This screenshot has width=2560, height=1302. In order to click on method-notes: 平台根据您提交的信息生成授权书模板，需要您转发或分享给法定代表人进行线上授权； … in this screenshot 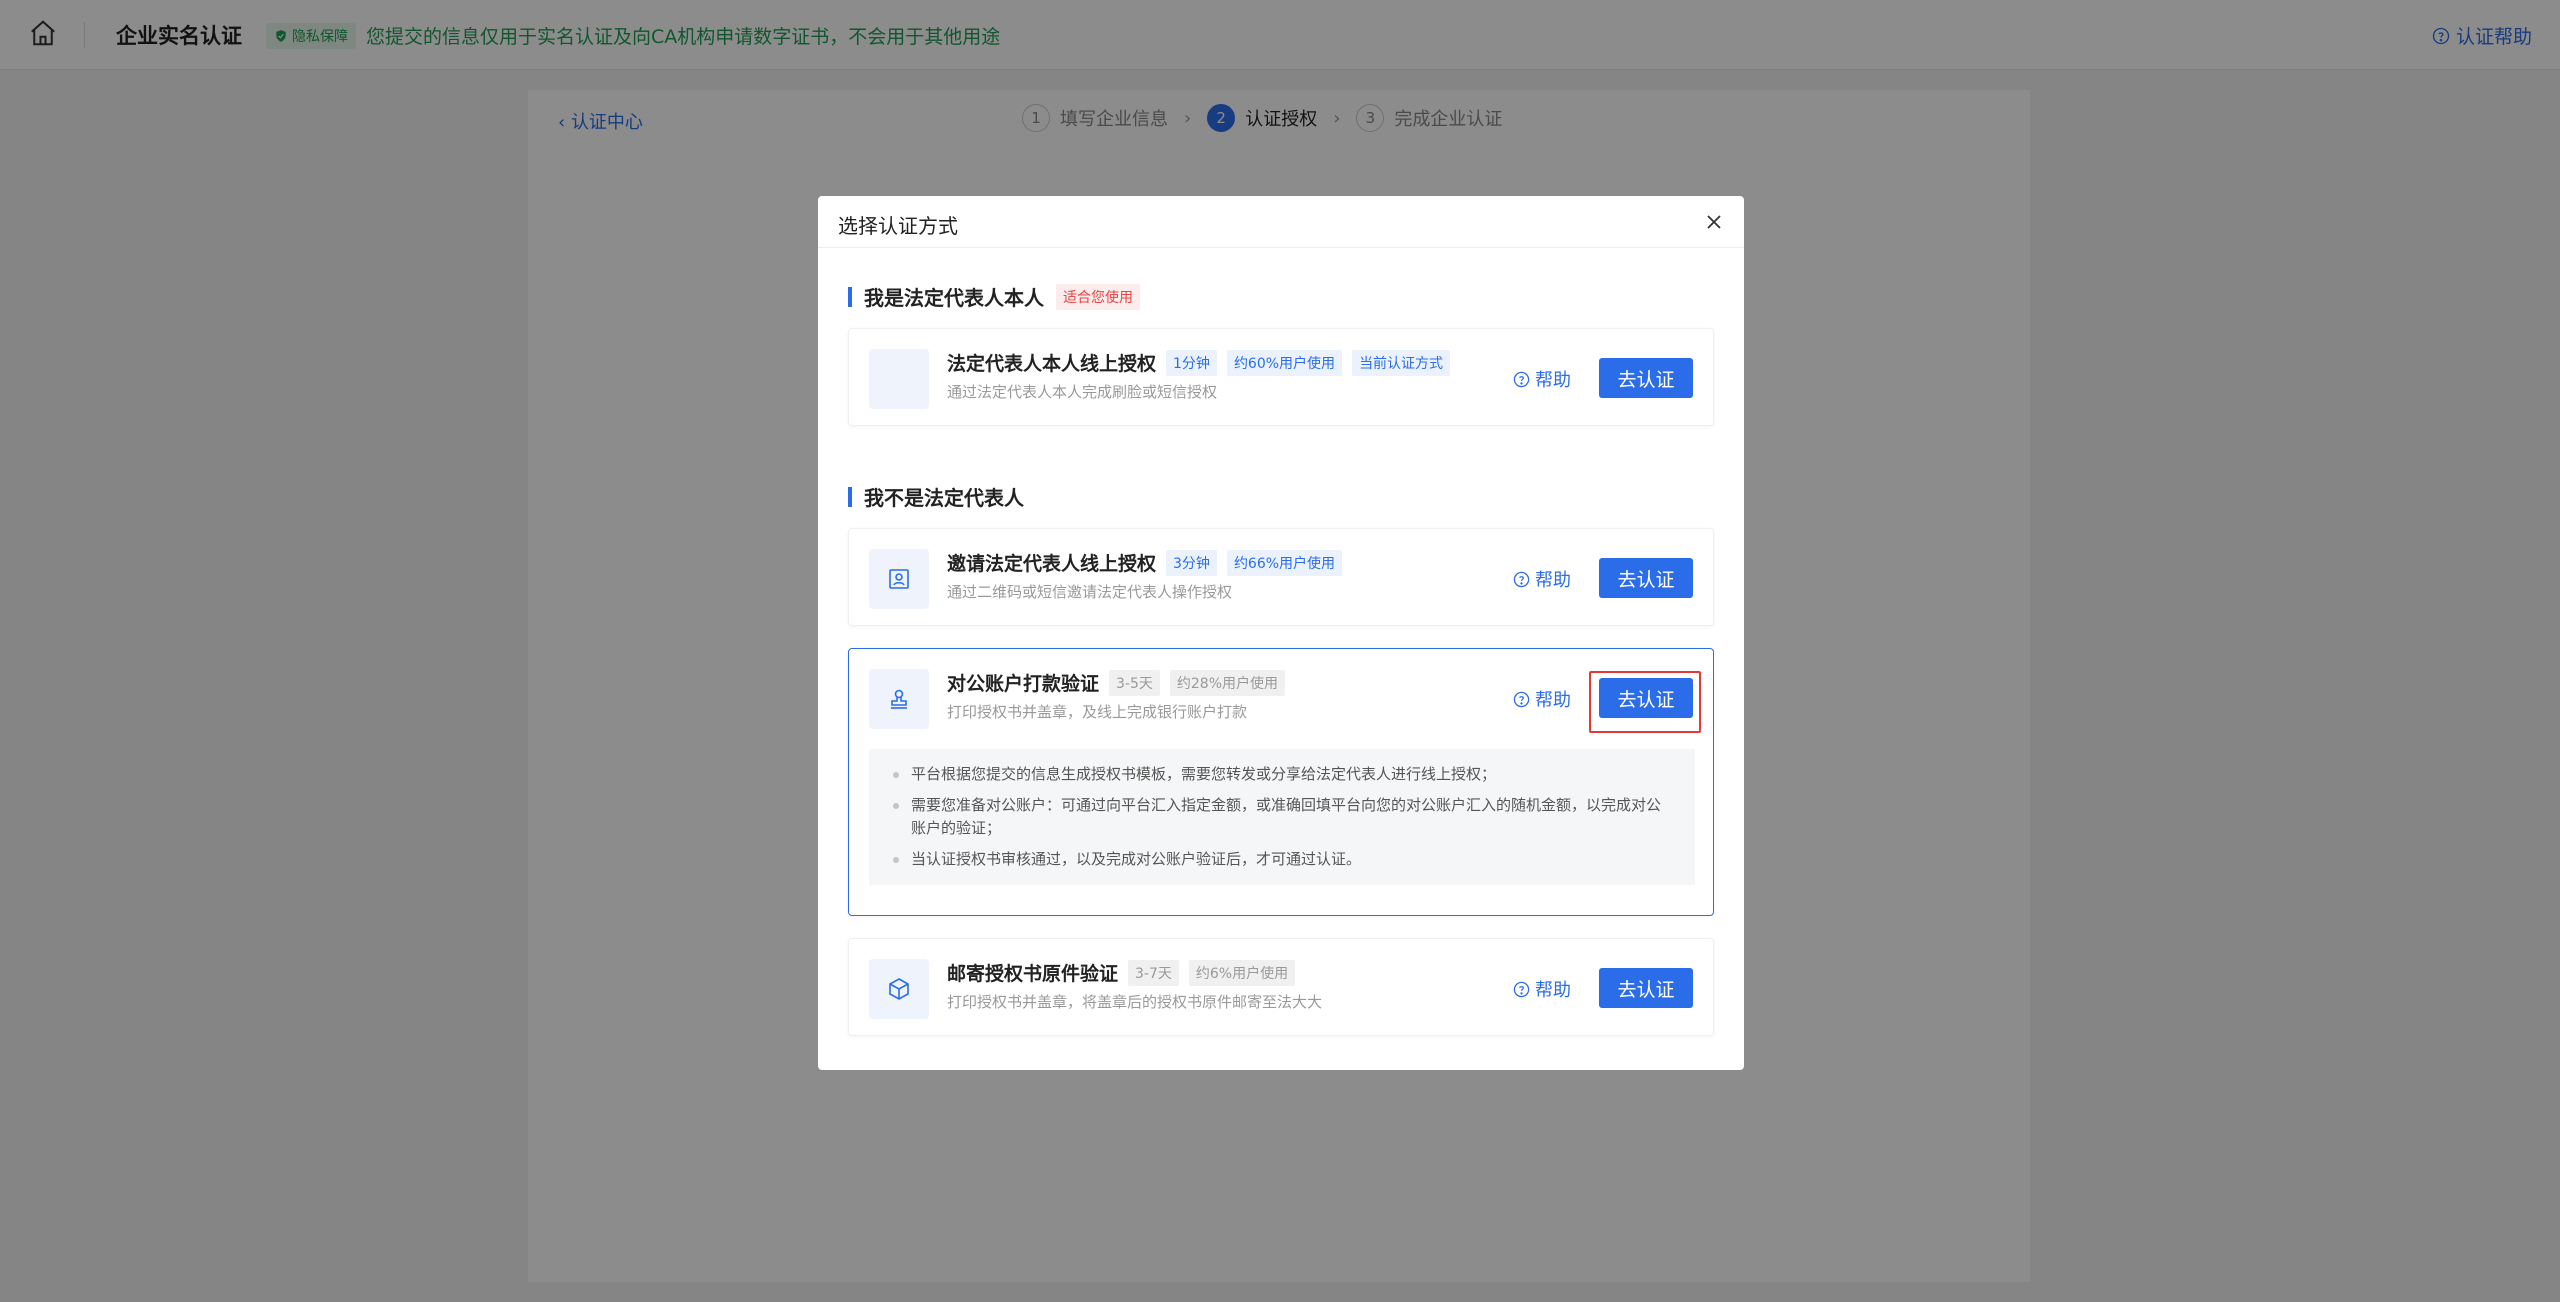, I will do `click(1282, 817)`.